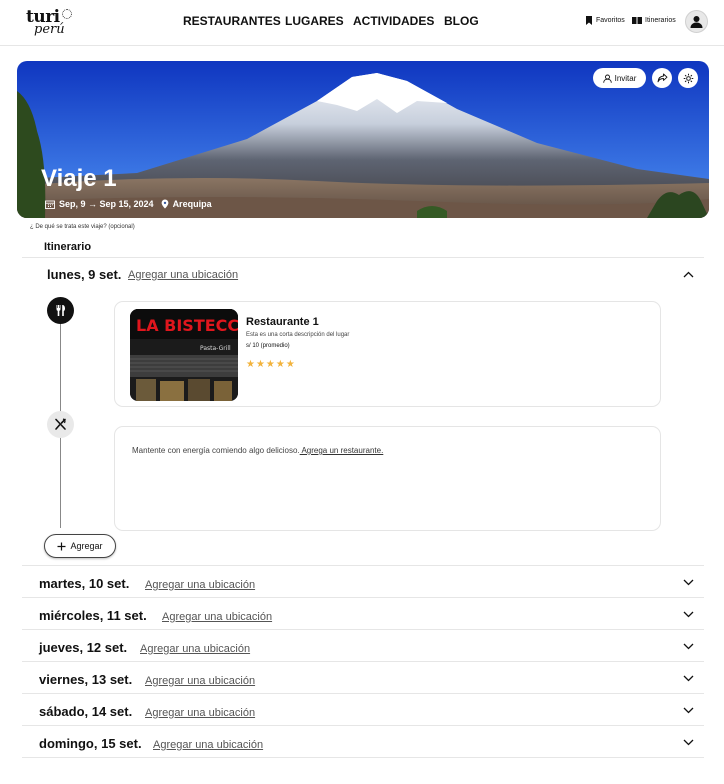  Describe the element at coordinates (86, 711) in the screenshot. I see `day-label: sábado, 14 set.` at that location.